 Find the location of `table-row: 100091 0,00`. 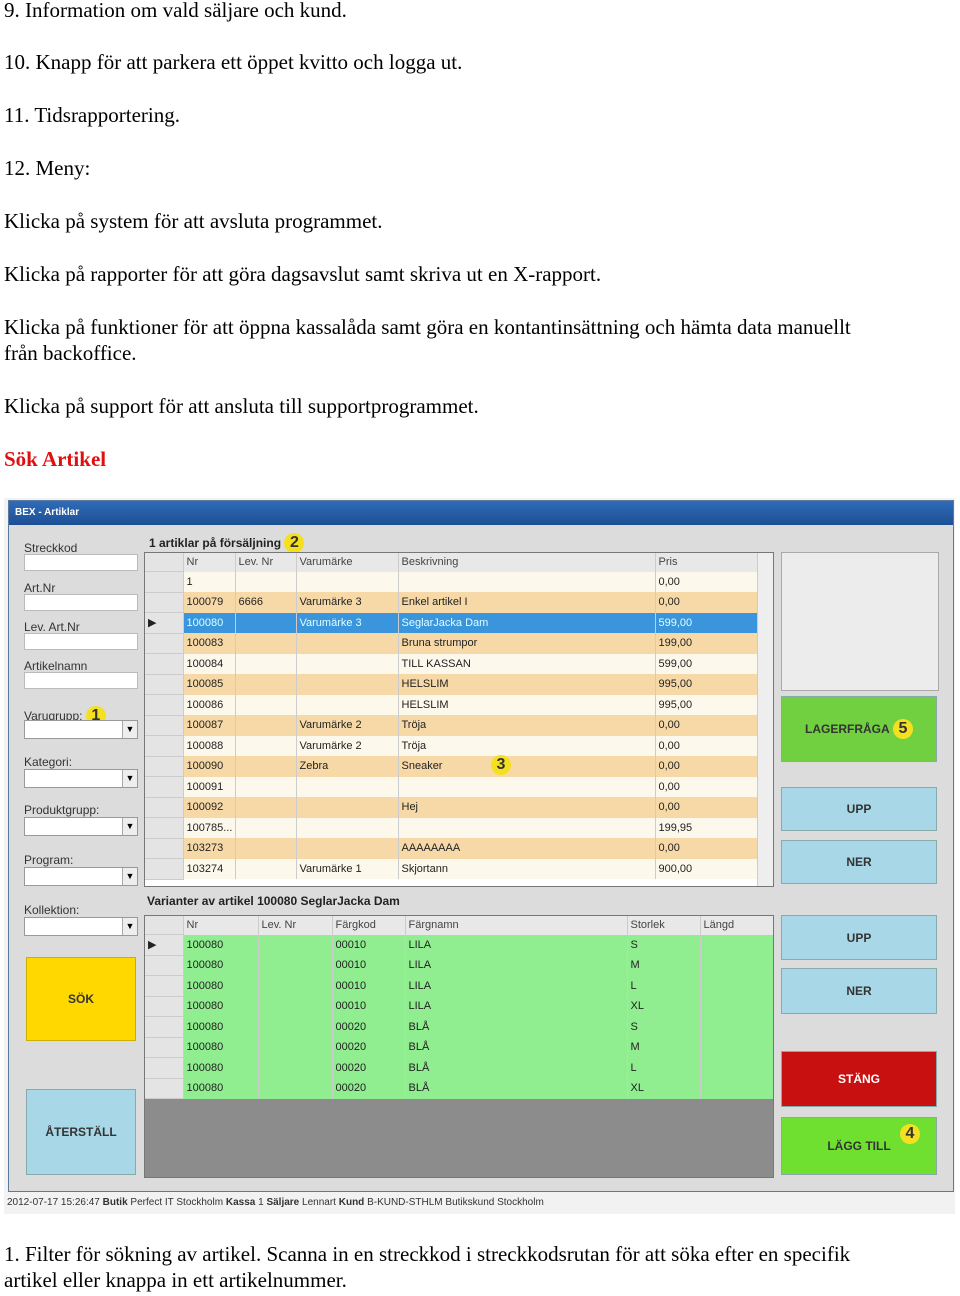

table-row: 100091 0,00 is located at coordinates (451, 787).